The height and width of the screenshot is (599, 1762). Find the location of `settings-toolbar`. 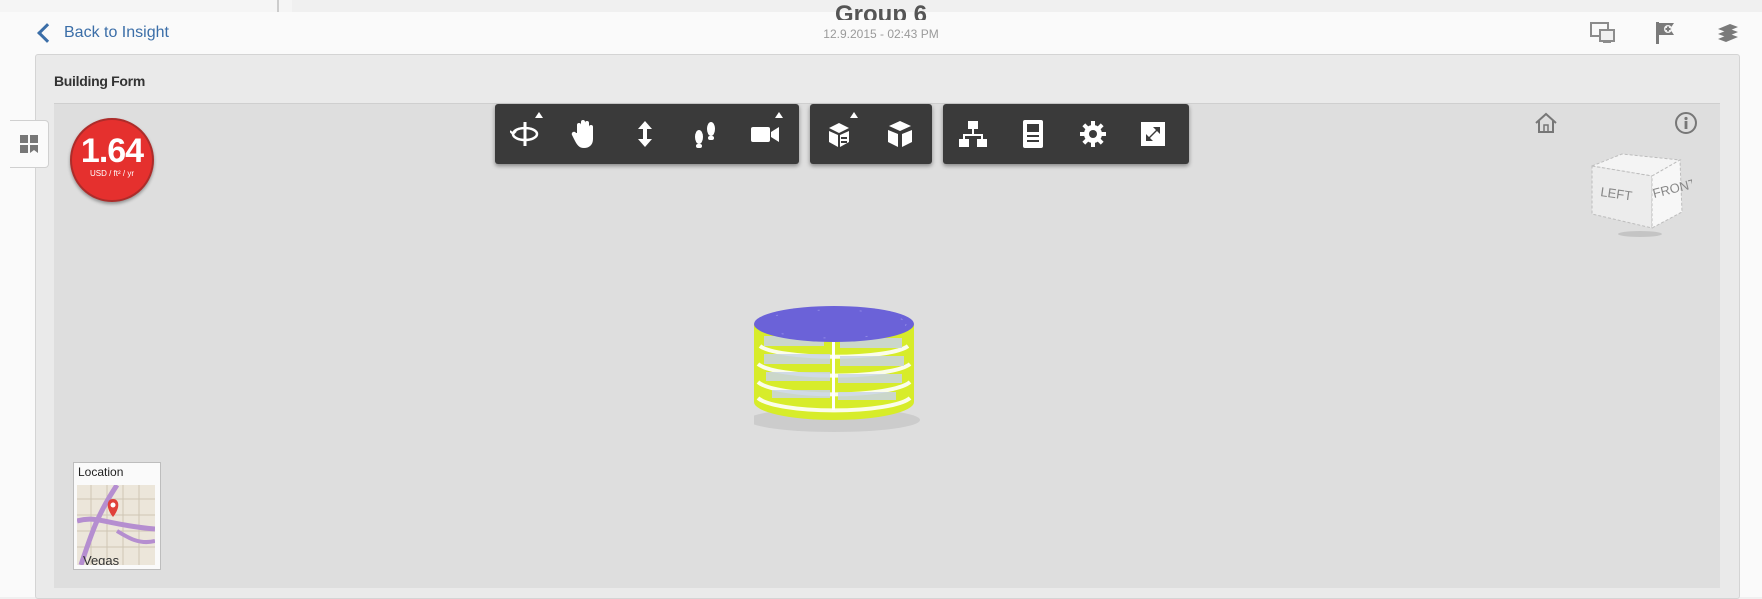

settings-toolbar is located at coordinates (1066, 134).